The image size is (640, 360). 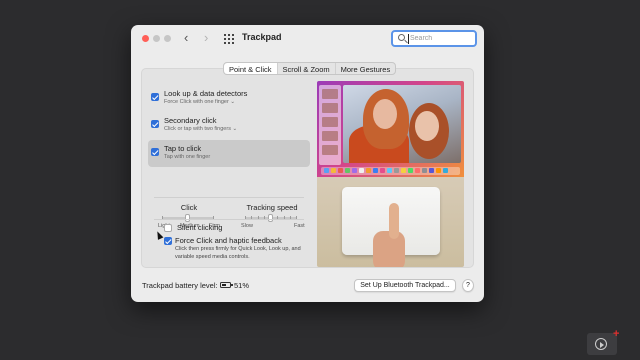 What do you see at coordinates (247, 226) in the screenshot?
I see `slider-end-label: Slow` at bounding box center [247, 226].